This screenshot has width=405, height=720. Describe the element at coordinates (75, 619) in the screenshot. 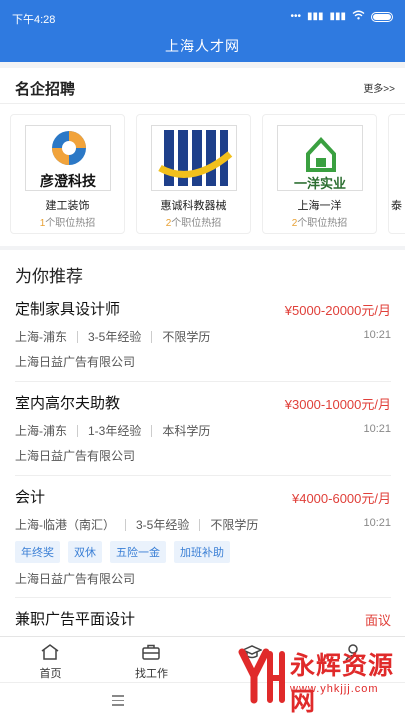

I see `job-title: 兼职广告平面设计` at that location.